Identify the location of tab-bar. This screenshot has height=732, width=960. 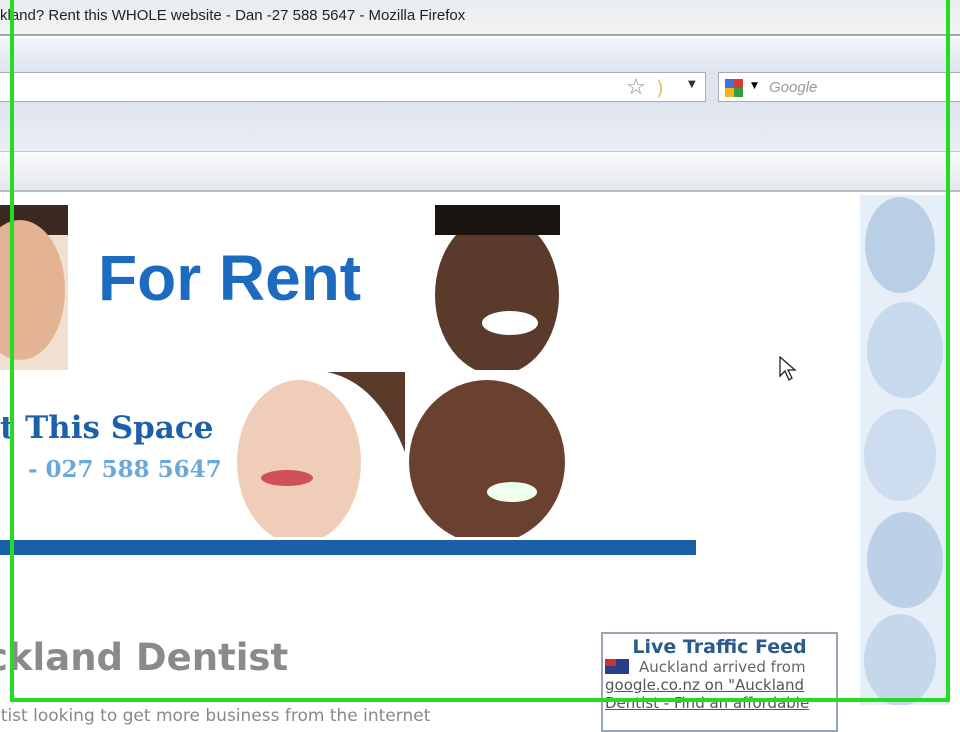
(480, 172).